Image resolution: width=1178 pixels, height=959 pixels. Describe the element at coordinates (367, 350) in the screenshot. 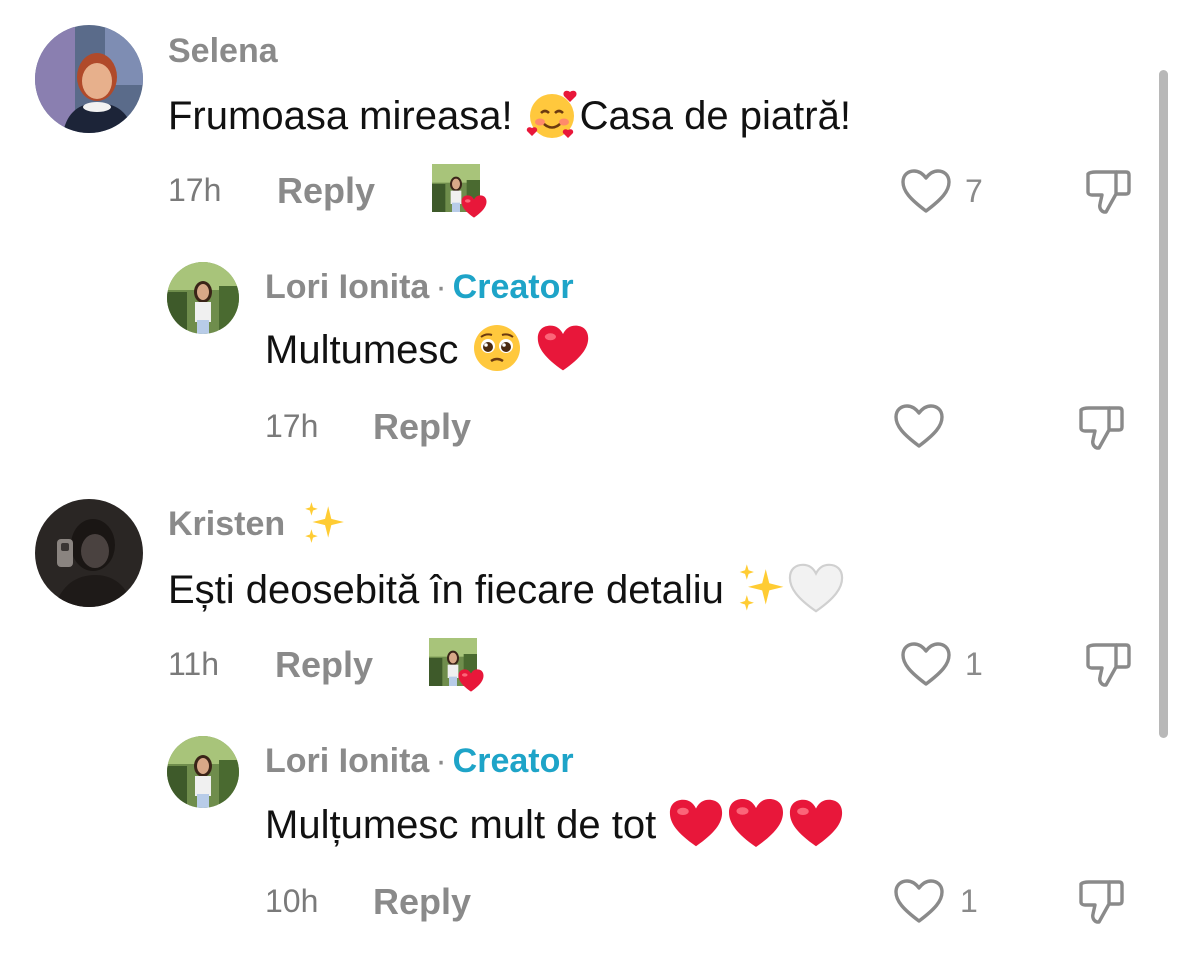

I see `comment-text-part: Multumesc` at that location.